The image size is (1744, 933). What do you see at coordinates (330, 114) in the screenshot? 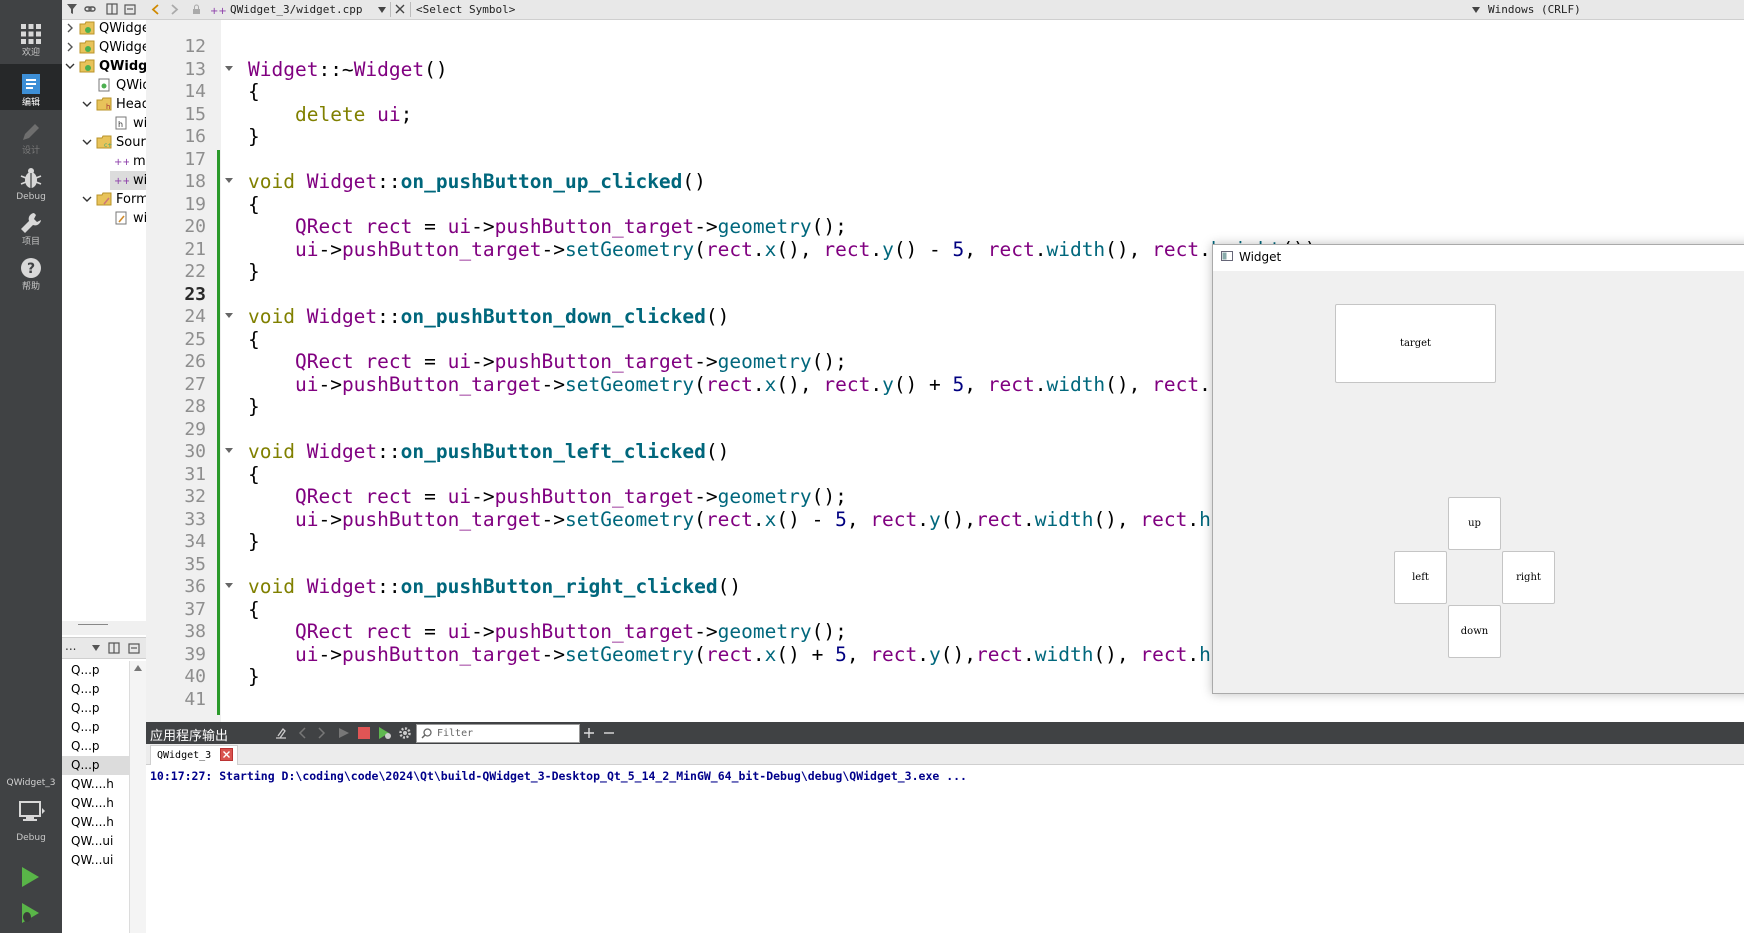
I see `code-line: delete ui;` at bounding box center [330, 114].